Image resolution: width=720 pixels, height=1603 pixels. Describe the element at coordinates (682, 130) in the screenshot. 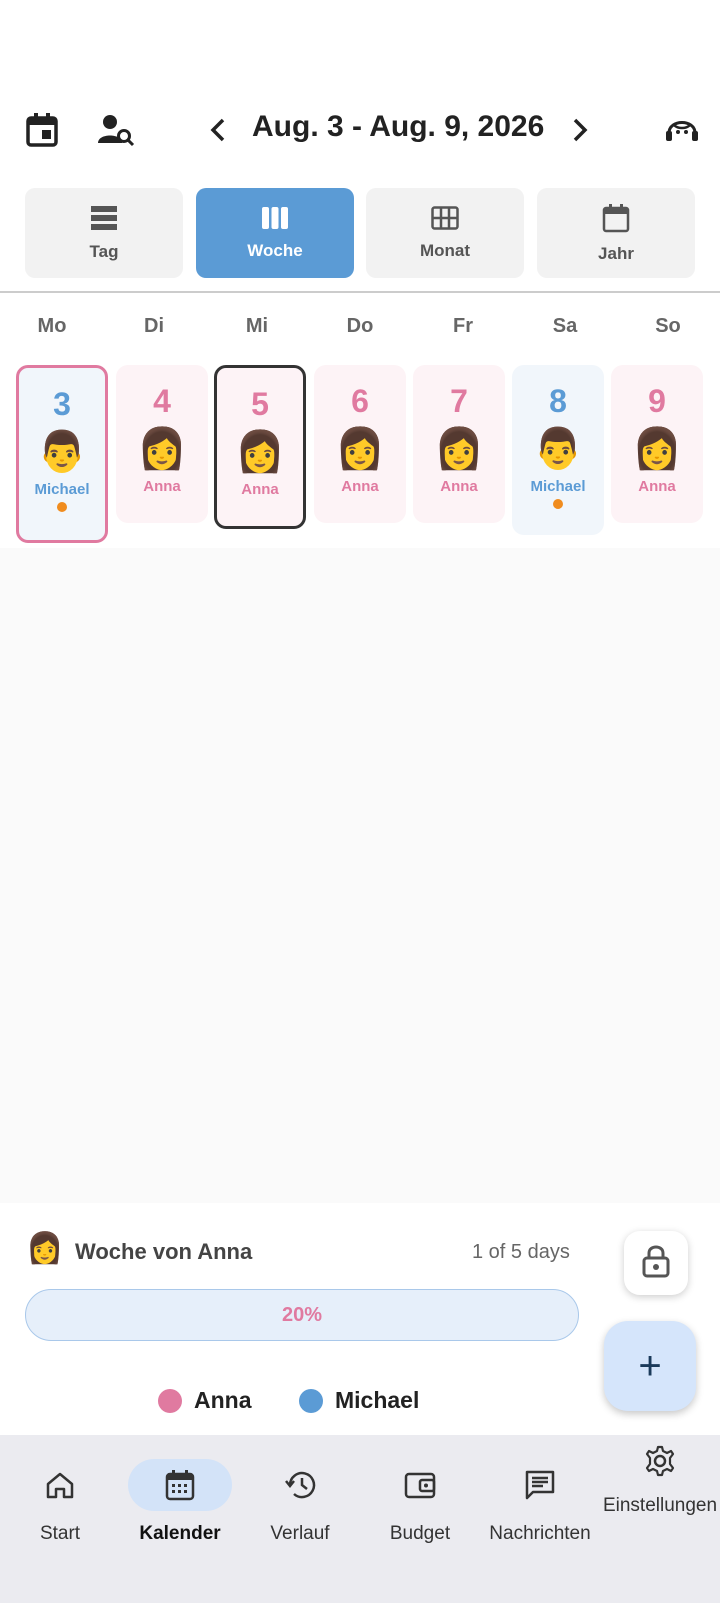

I see `support-agent-icon` at that location.